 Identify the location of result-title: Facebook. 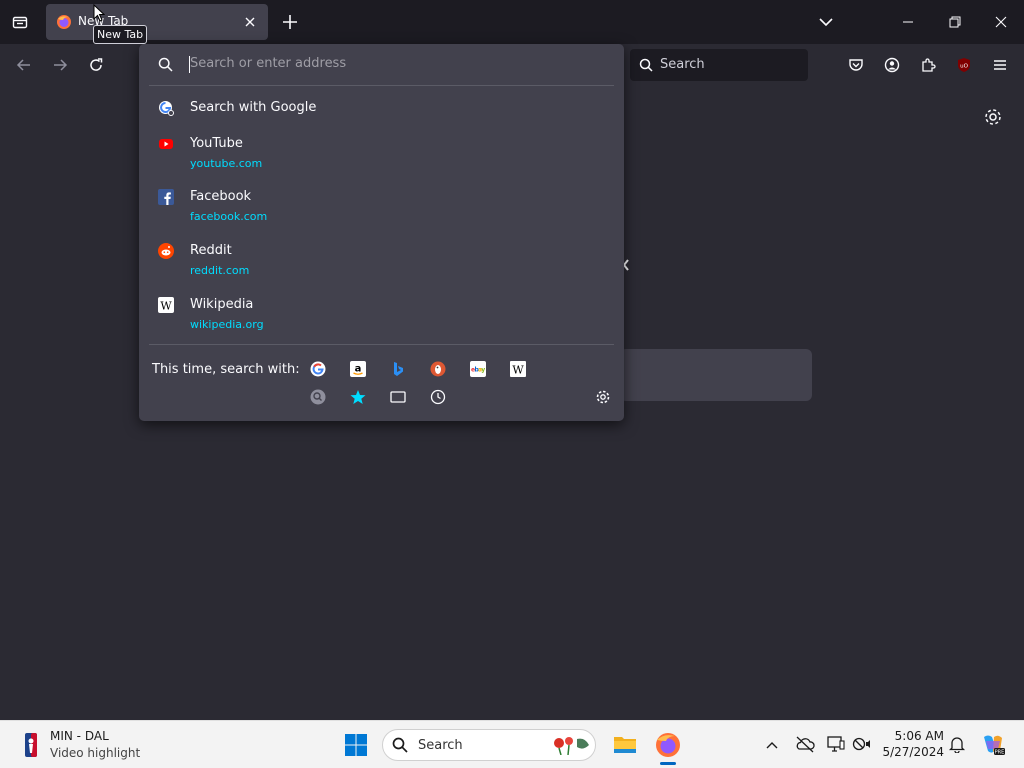
(221, 196).